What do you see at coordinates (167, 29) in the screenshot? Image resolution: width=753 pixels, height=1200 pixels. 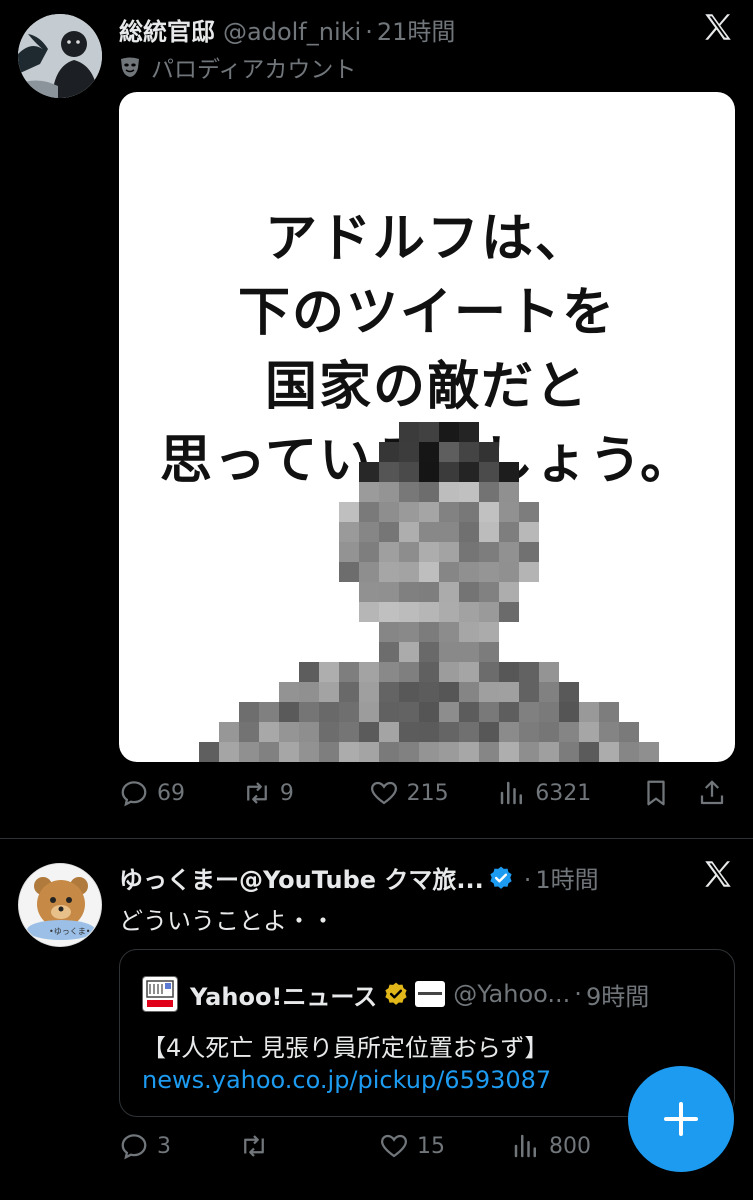 I see `display-name: 総統官邸` at bounding box center [167, 29].